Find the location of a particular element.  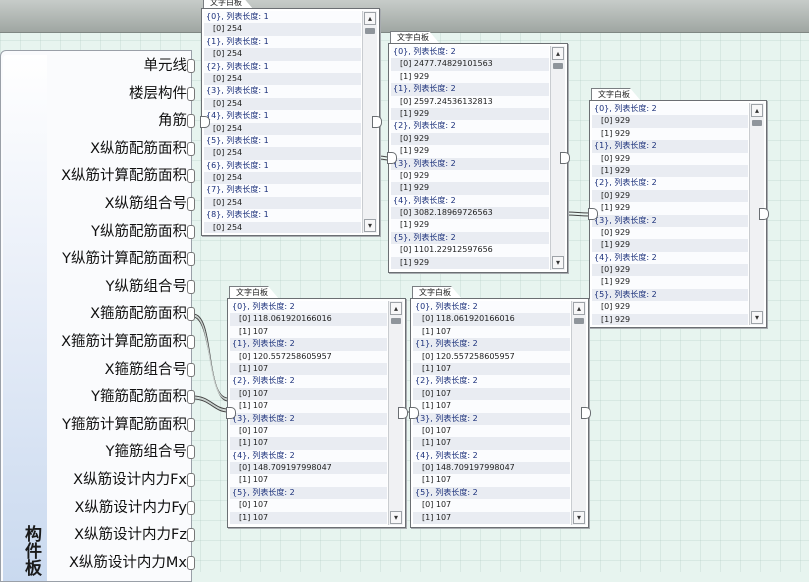

output-param-6: Y纵筋配筋面积 is located at coordinates (139, 232).